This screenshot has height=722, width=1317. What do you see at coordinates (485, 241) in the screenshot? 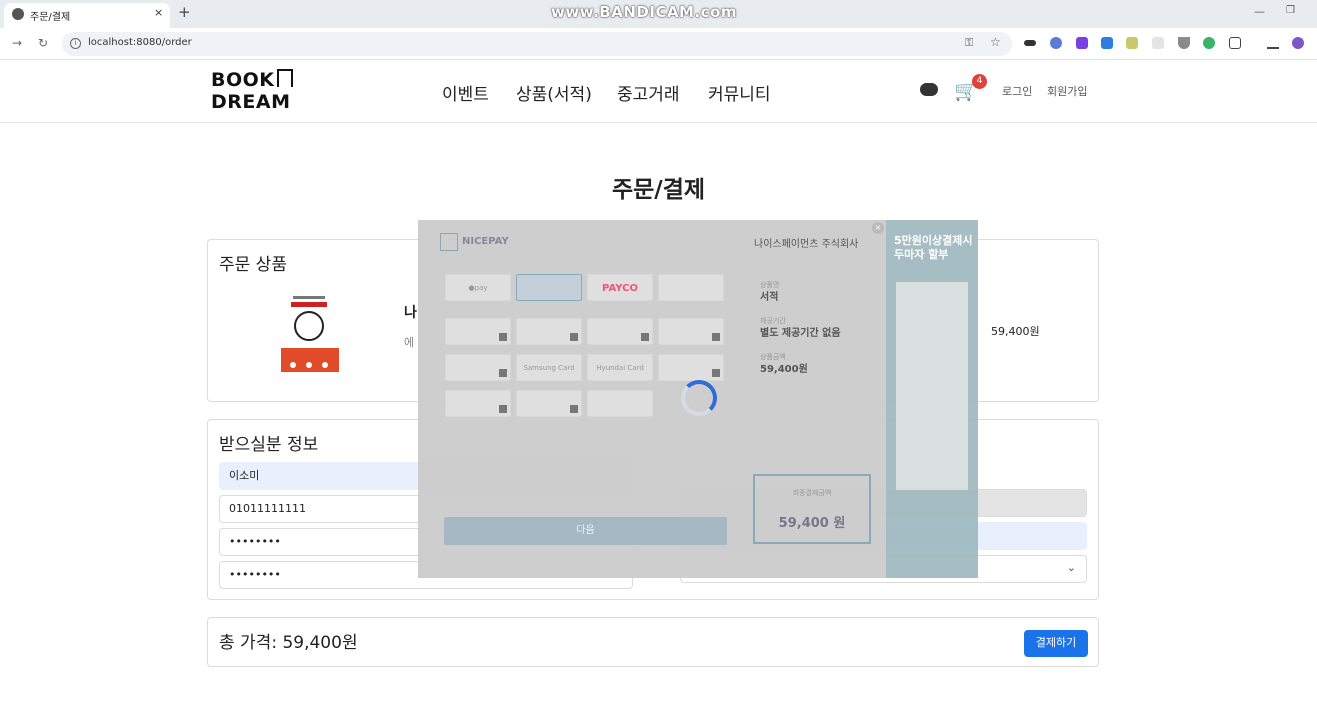
I see `nicepay-brand: NICEPAY` at bounding box center [485, 241].